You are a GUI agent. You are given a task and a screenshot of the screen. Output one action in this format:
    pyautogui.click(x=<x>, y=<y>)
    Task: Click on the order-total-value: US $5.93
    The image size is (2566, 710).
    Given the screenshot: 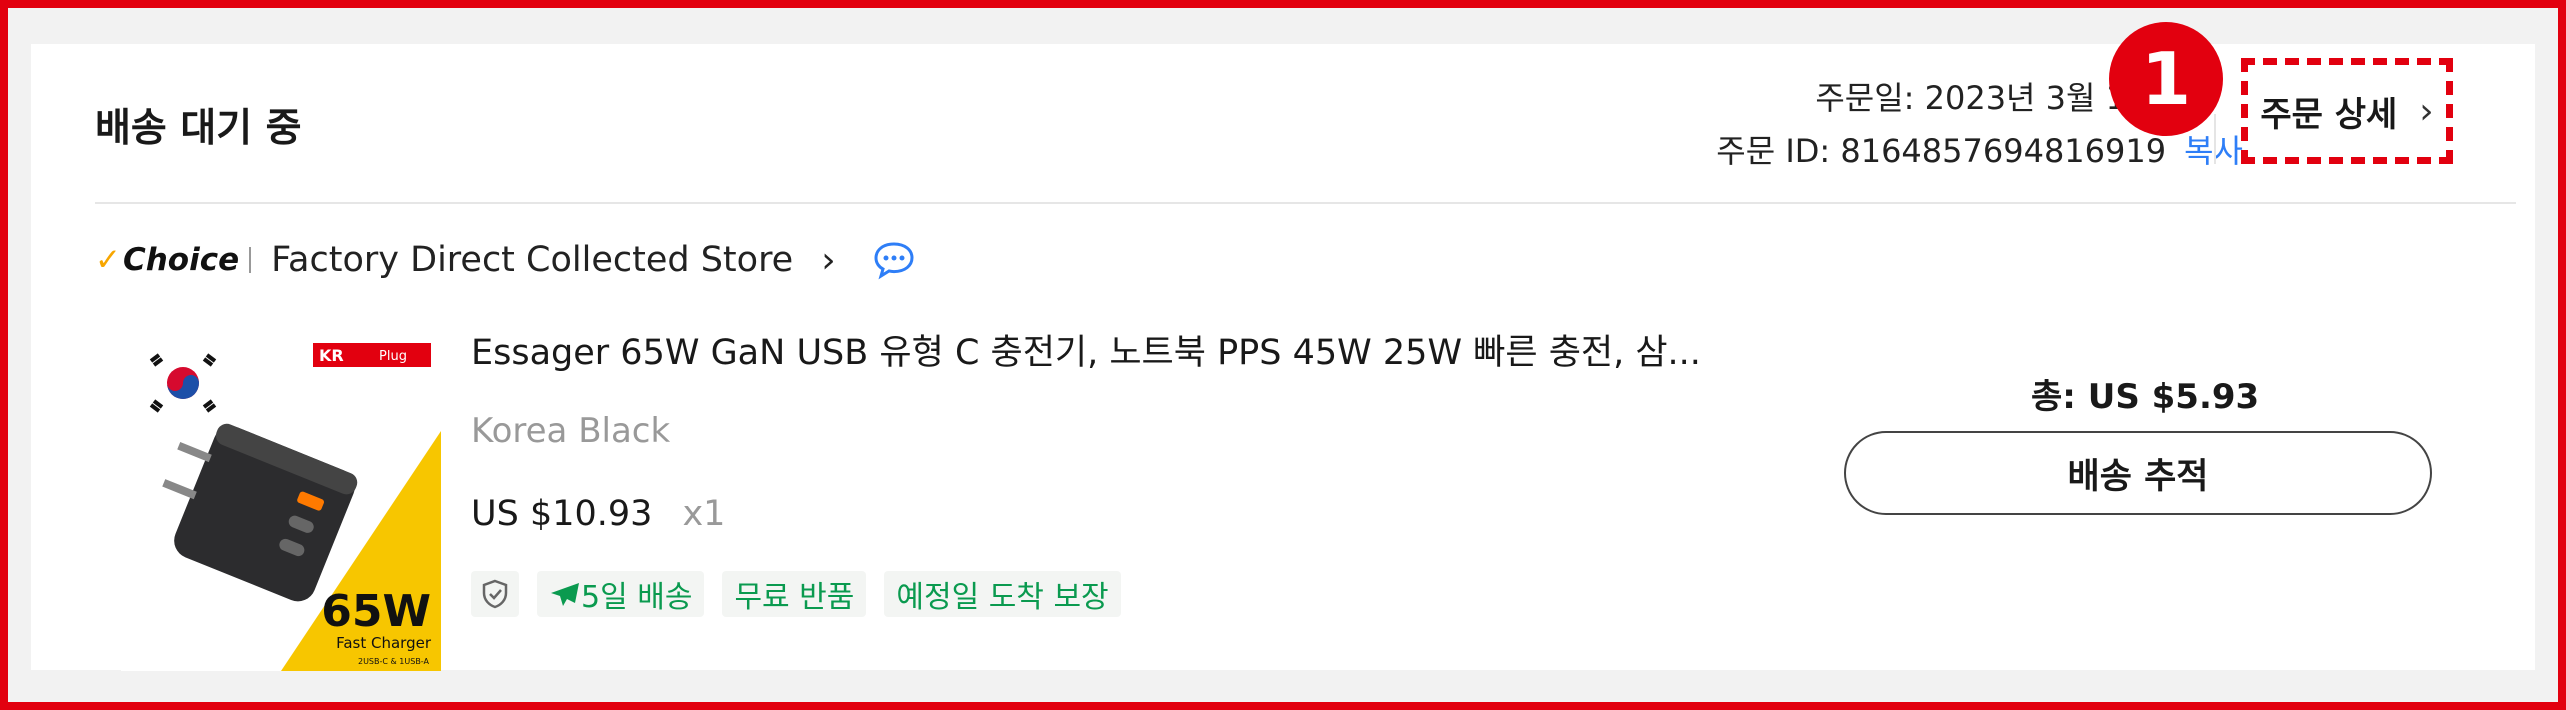 What is the action you would take?
    pyautogui.click(x=2173, y=397)
    